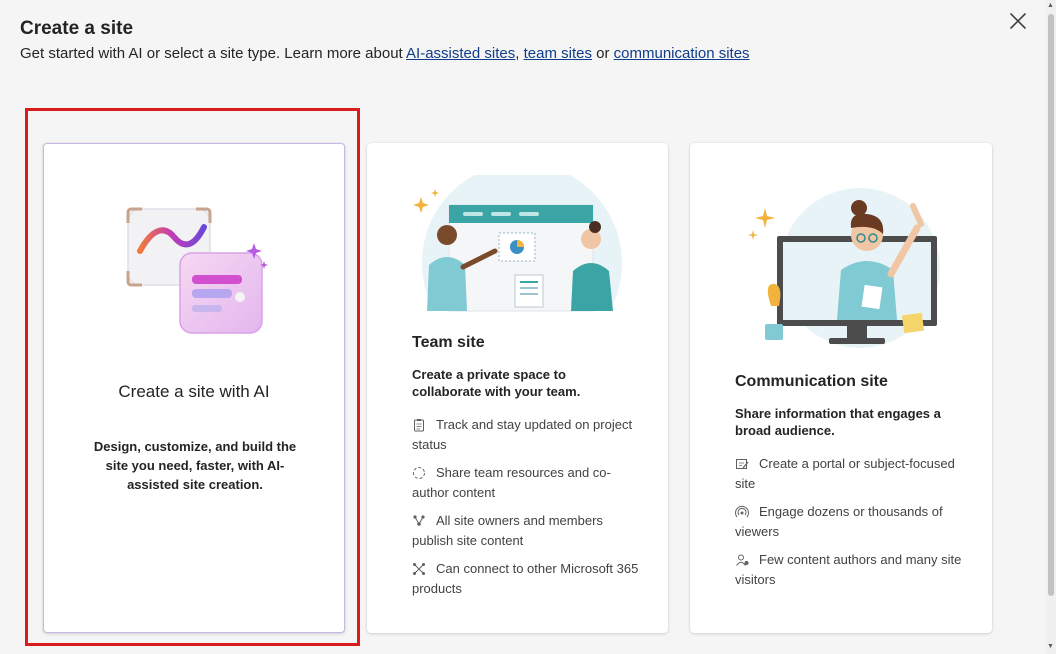 The width and height of the screenshot is (1056, 654). Describe the element at coordinates (419, 520) in the screenshot. I see `people-network-icon` at that location.